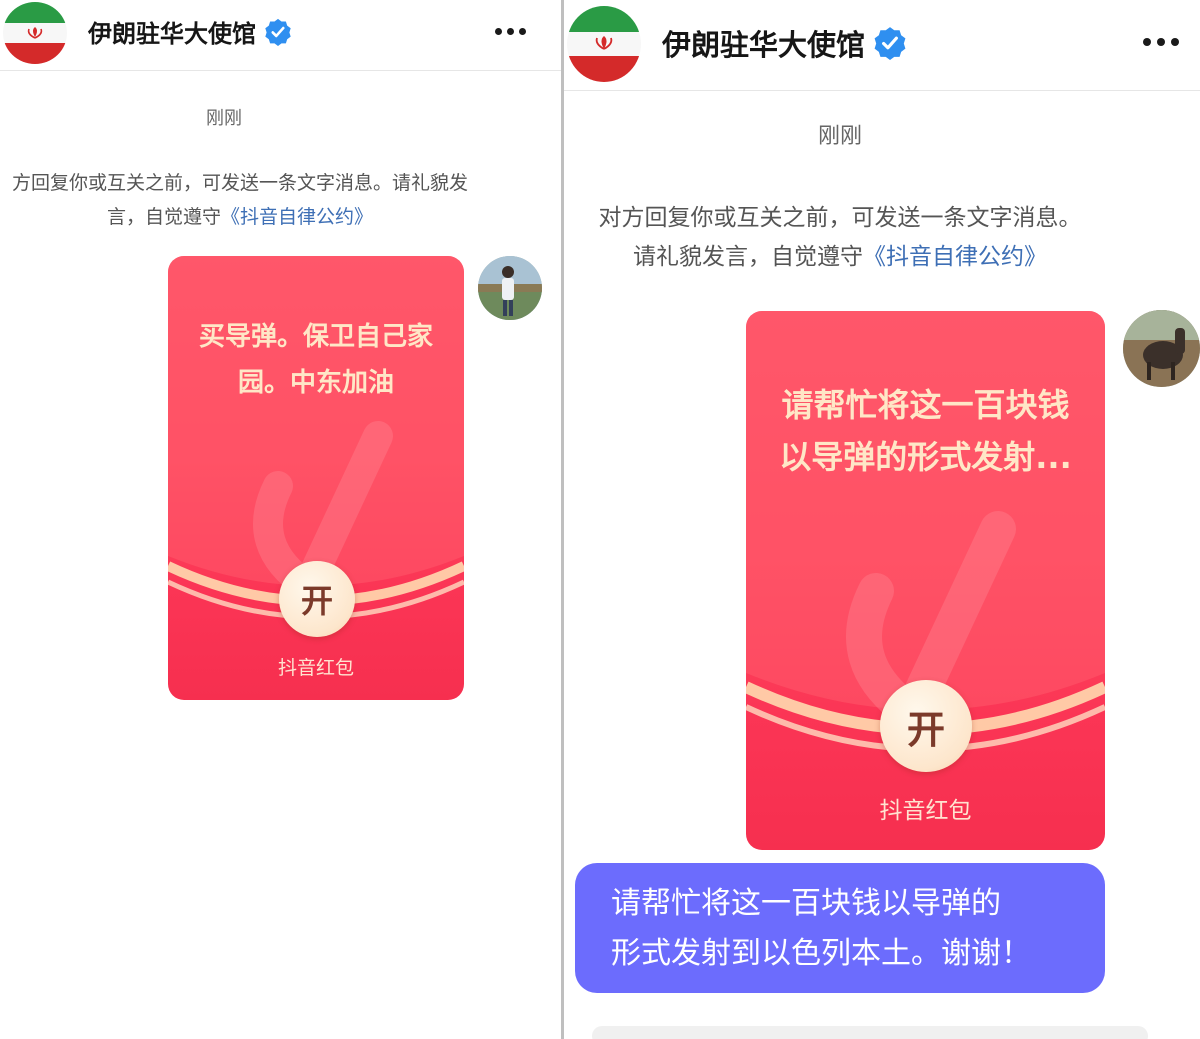  What do you see at coordinates (316, 478) in the screenshot?
I see `red-packet: 买导弹。保卫自己家 园。中东加油 开 抖音红包` at bounding box center [316, 478].